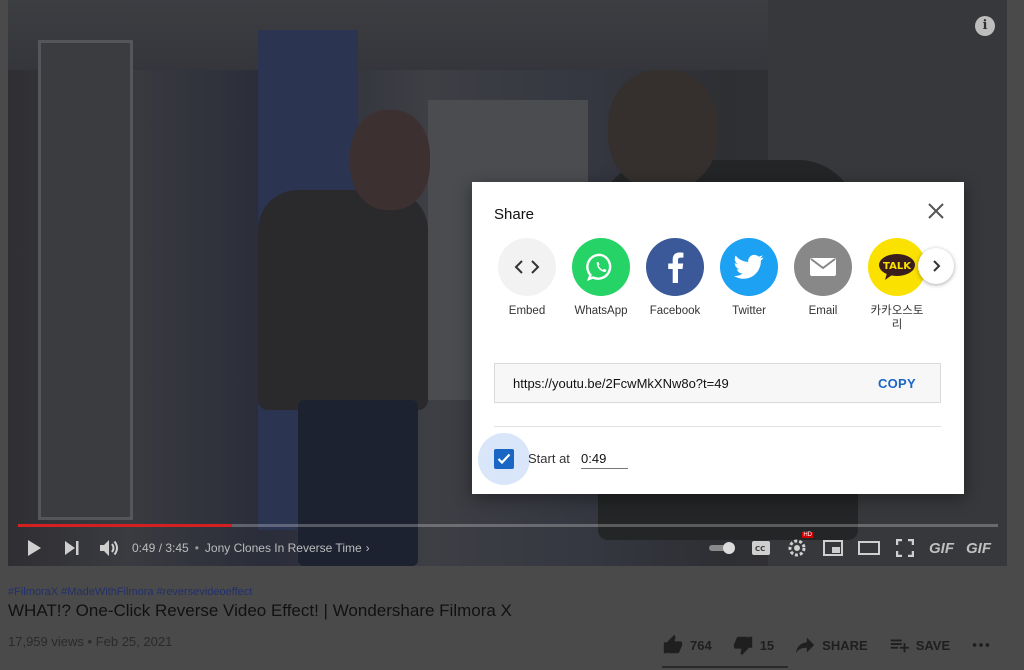  Describe the element at coordinates (717, 426) in the screenshot. I see `divider` at that location.